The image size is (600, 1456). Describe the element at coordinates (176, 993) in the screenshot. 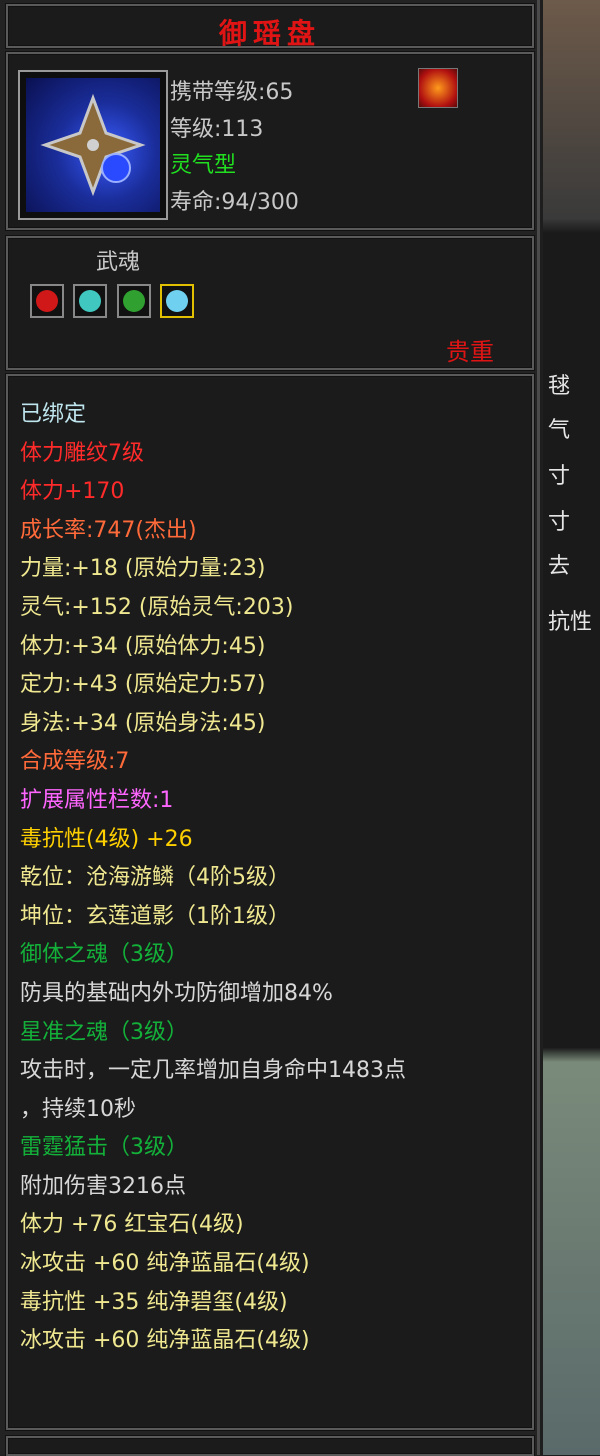

I see `detail-line: 防具的基础内外功防御增加84%` at that location.